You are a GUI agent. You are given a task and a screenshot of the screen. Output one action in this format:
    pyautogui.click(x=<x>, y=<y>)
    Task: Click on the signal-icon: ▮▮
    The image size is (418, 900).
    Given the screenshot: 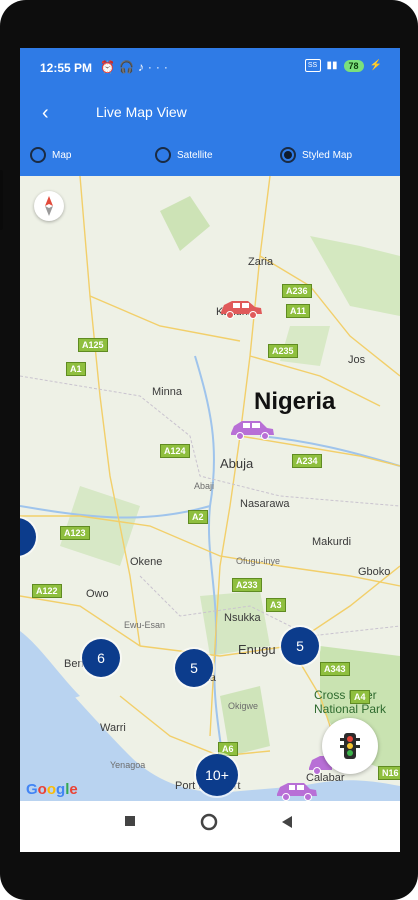 What is the action you would take?
    pyautogui.click(x=332, y=65)
    